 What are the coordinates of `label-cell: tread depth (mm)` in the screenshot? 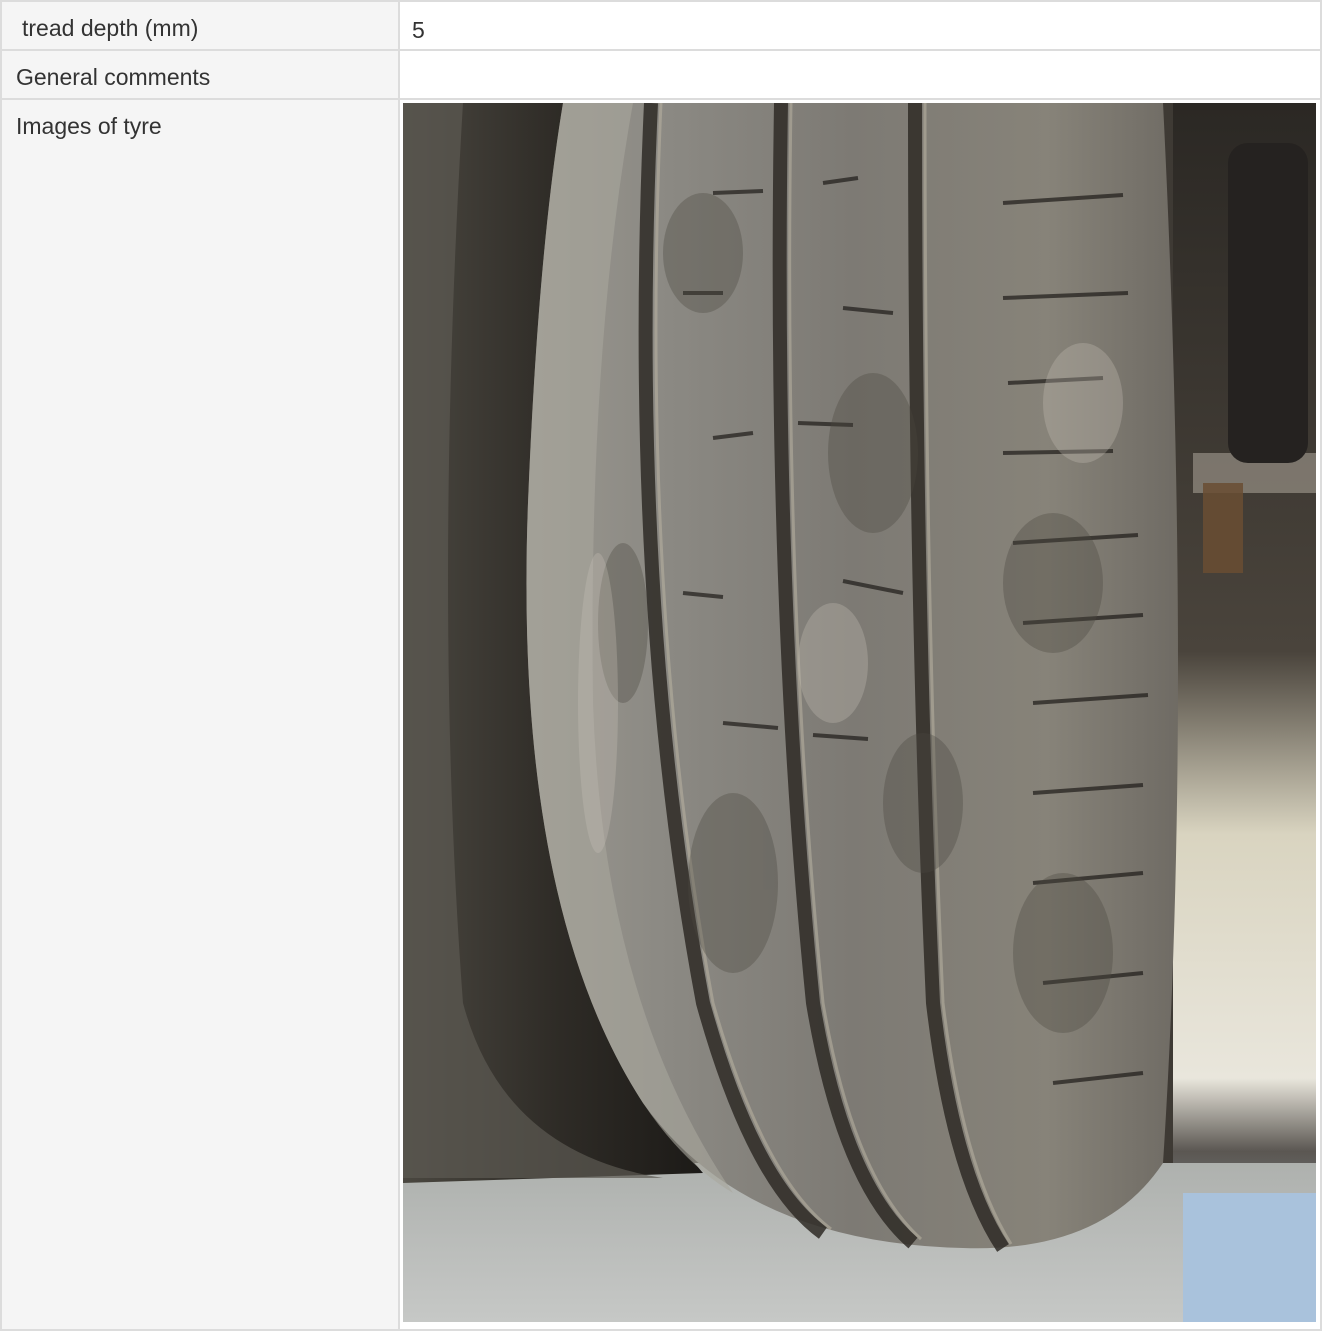 It's located at (200, 25).